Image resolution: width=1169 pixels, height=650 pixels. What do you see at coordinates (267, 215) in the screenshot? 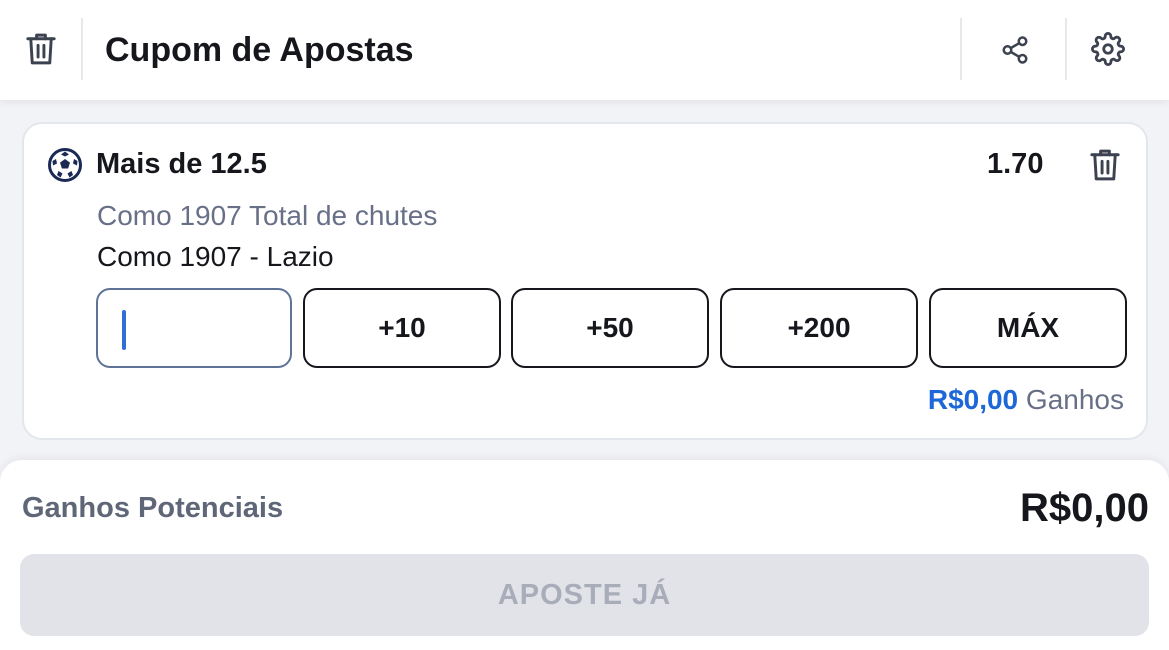
I see `selection-market: Como 1907 Total de chutes` at bounding box center [267, 215].